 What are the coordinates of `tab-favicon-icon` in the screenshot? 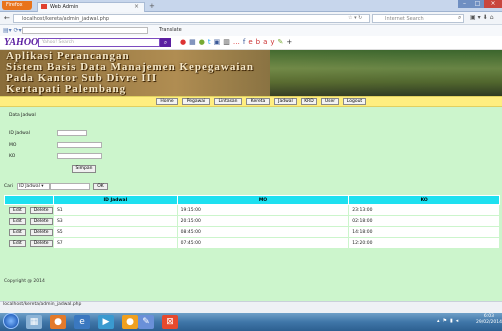 It's located at (44, 6).